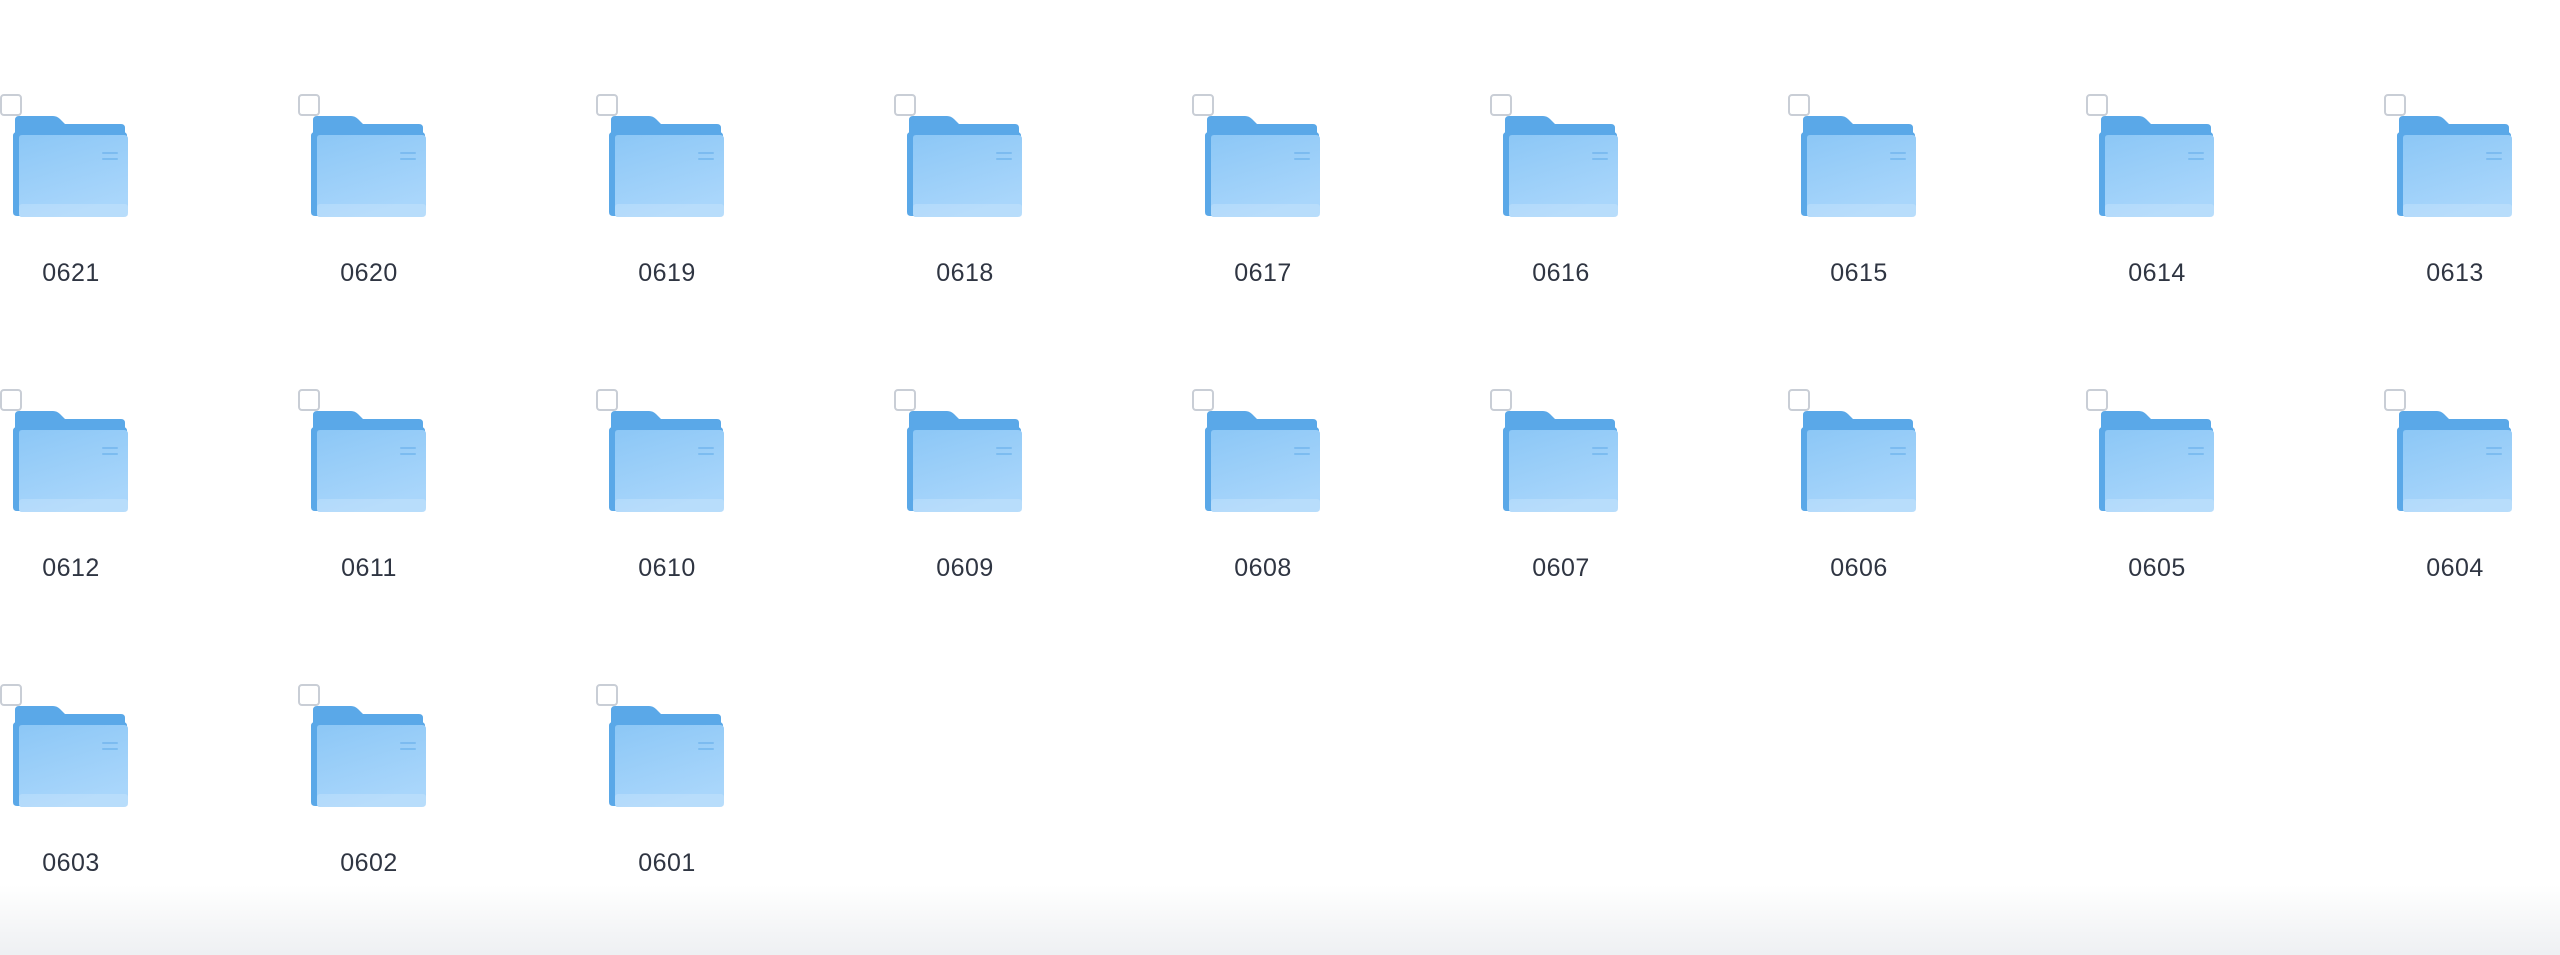 The width and height of the screenshot is (2560, 955). I want to click on folder-item: 0613, so click(2464, 143).